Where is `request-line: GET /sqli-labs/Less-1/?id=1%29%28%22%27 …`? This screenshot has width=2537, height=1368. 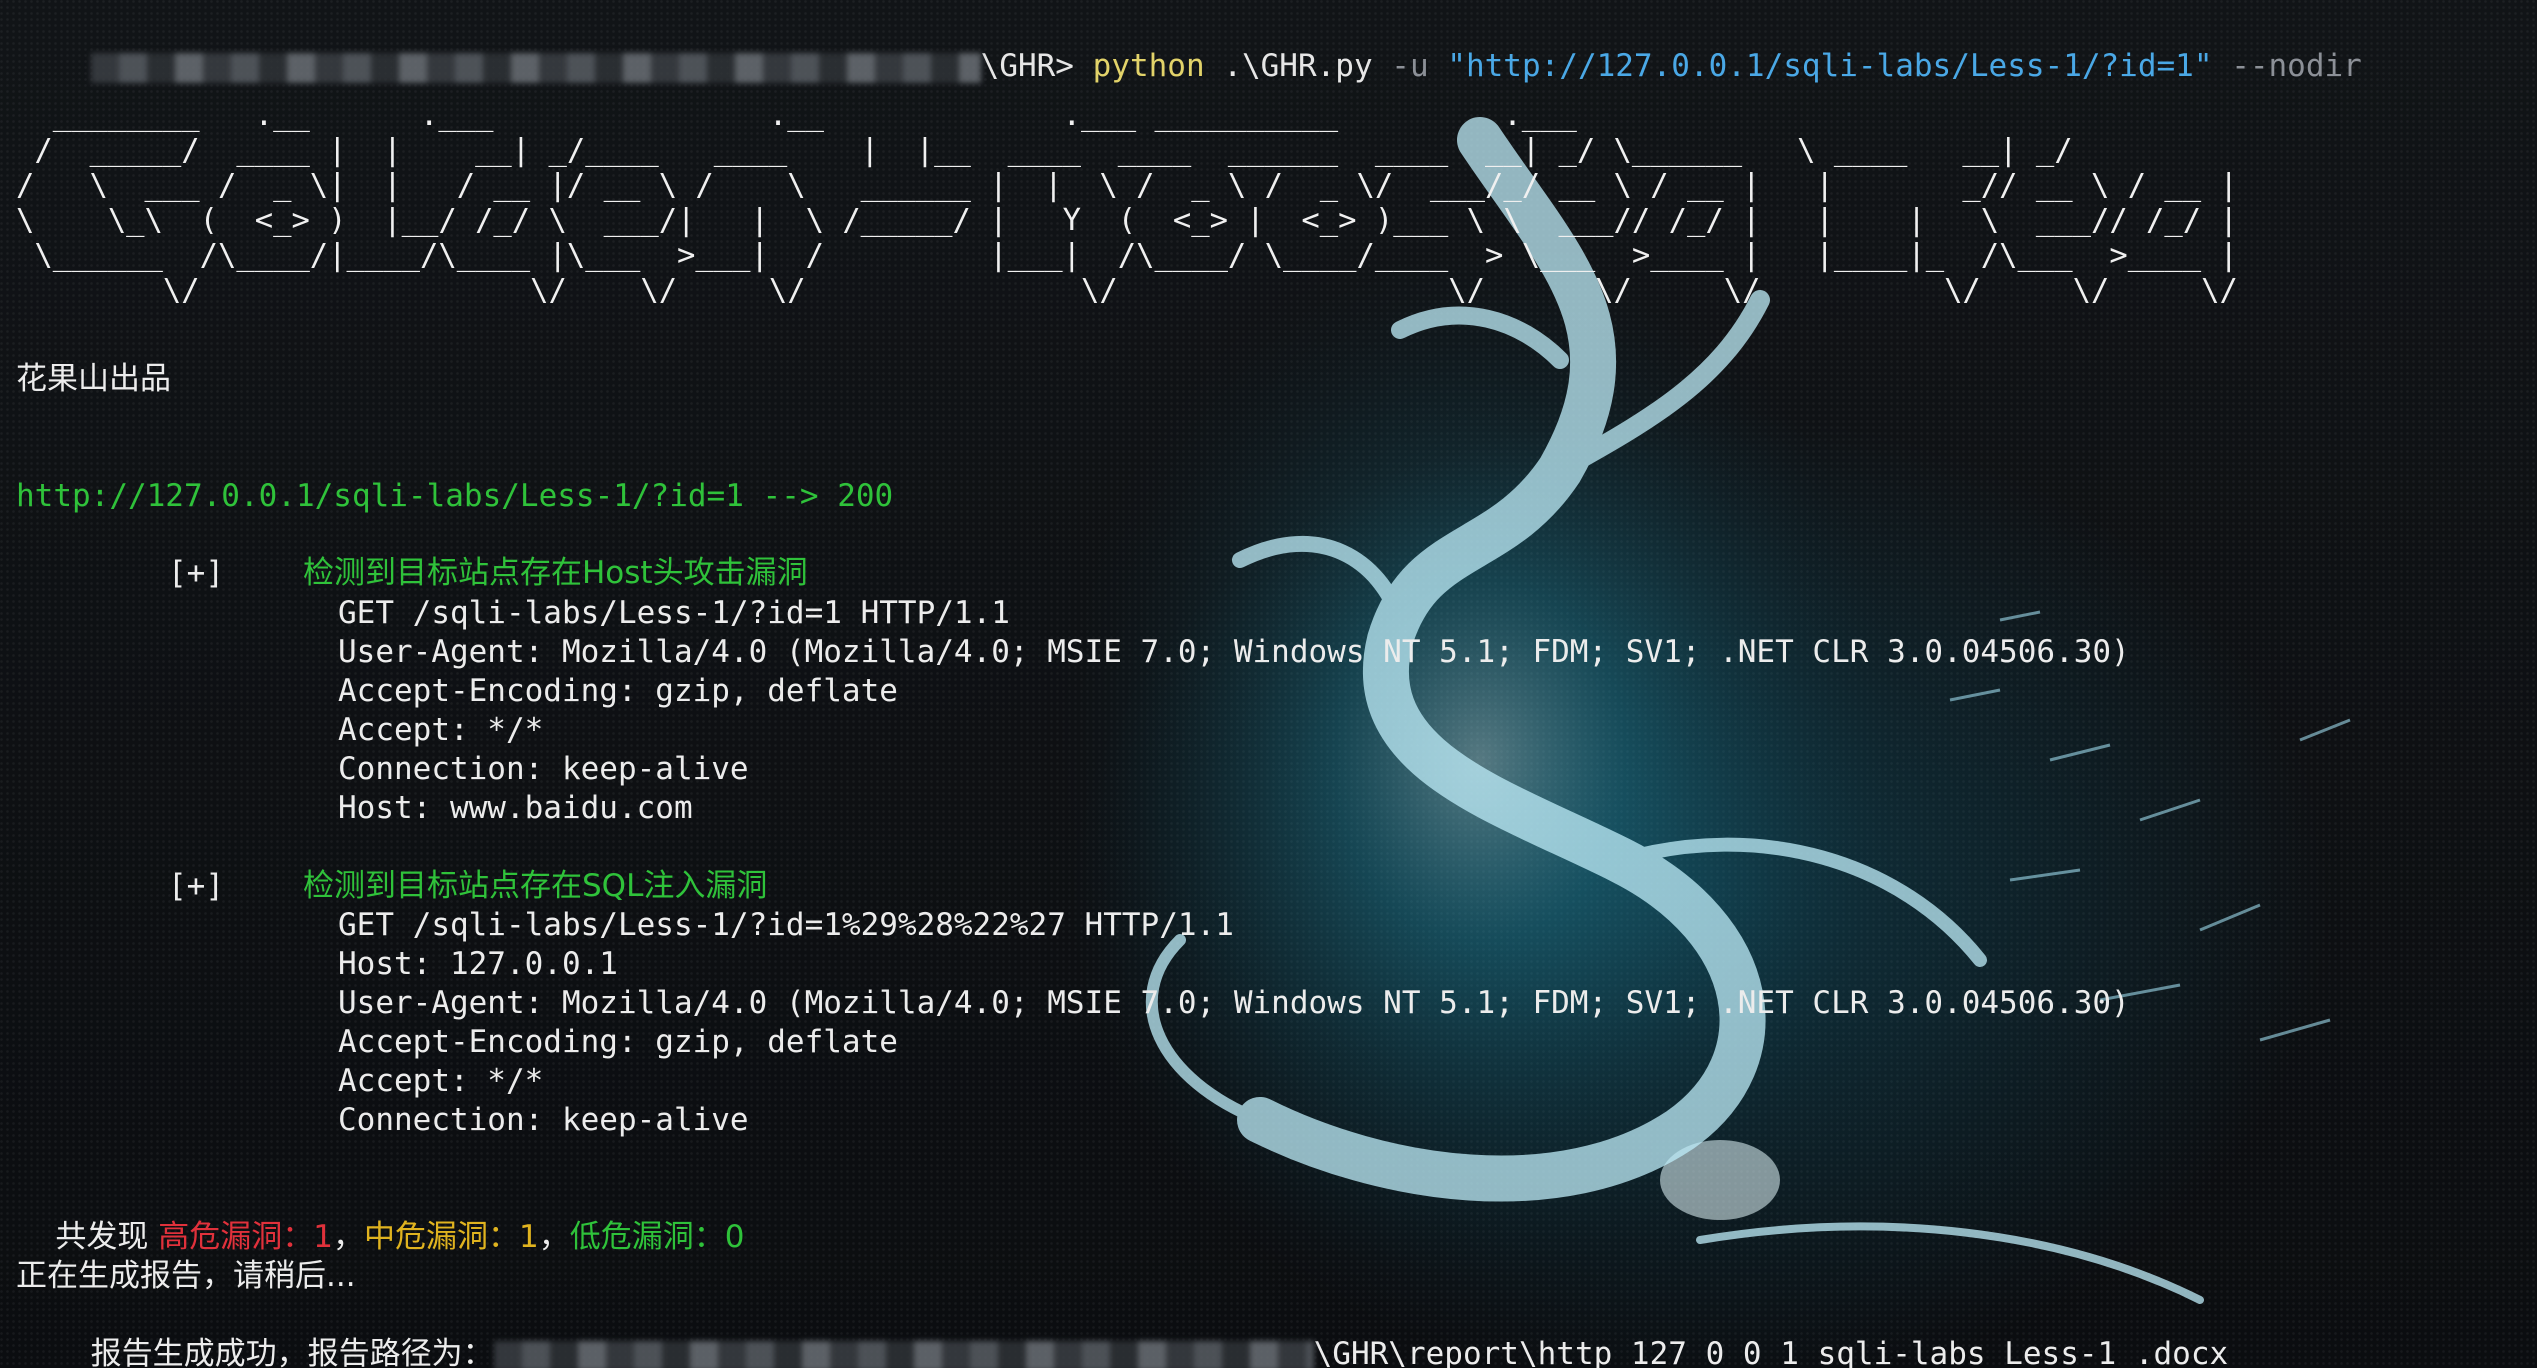
request-line: GET /sqli-labs/Less-1/?id=1%29%28%22%27 … is located at coordinates (786, 925).